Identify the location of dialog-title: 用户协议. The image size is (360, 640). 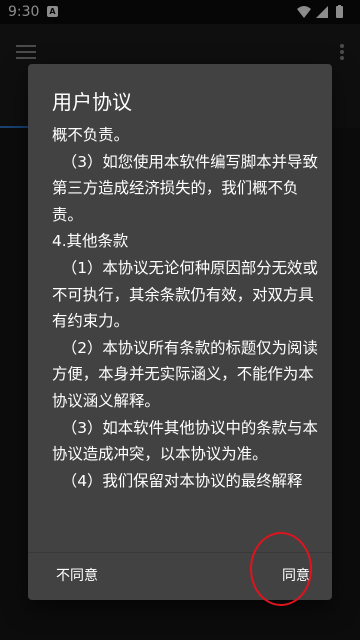
(92, 102).